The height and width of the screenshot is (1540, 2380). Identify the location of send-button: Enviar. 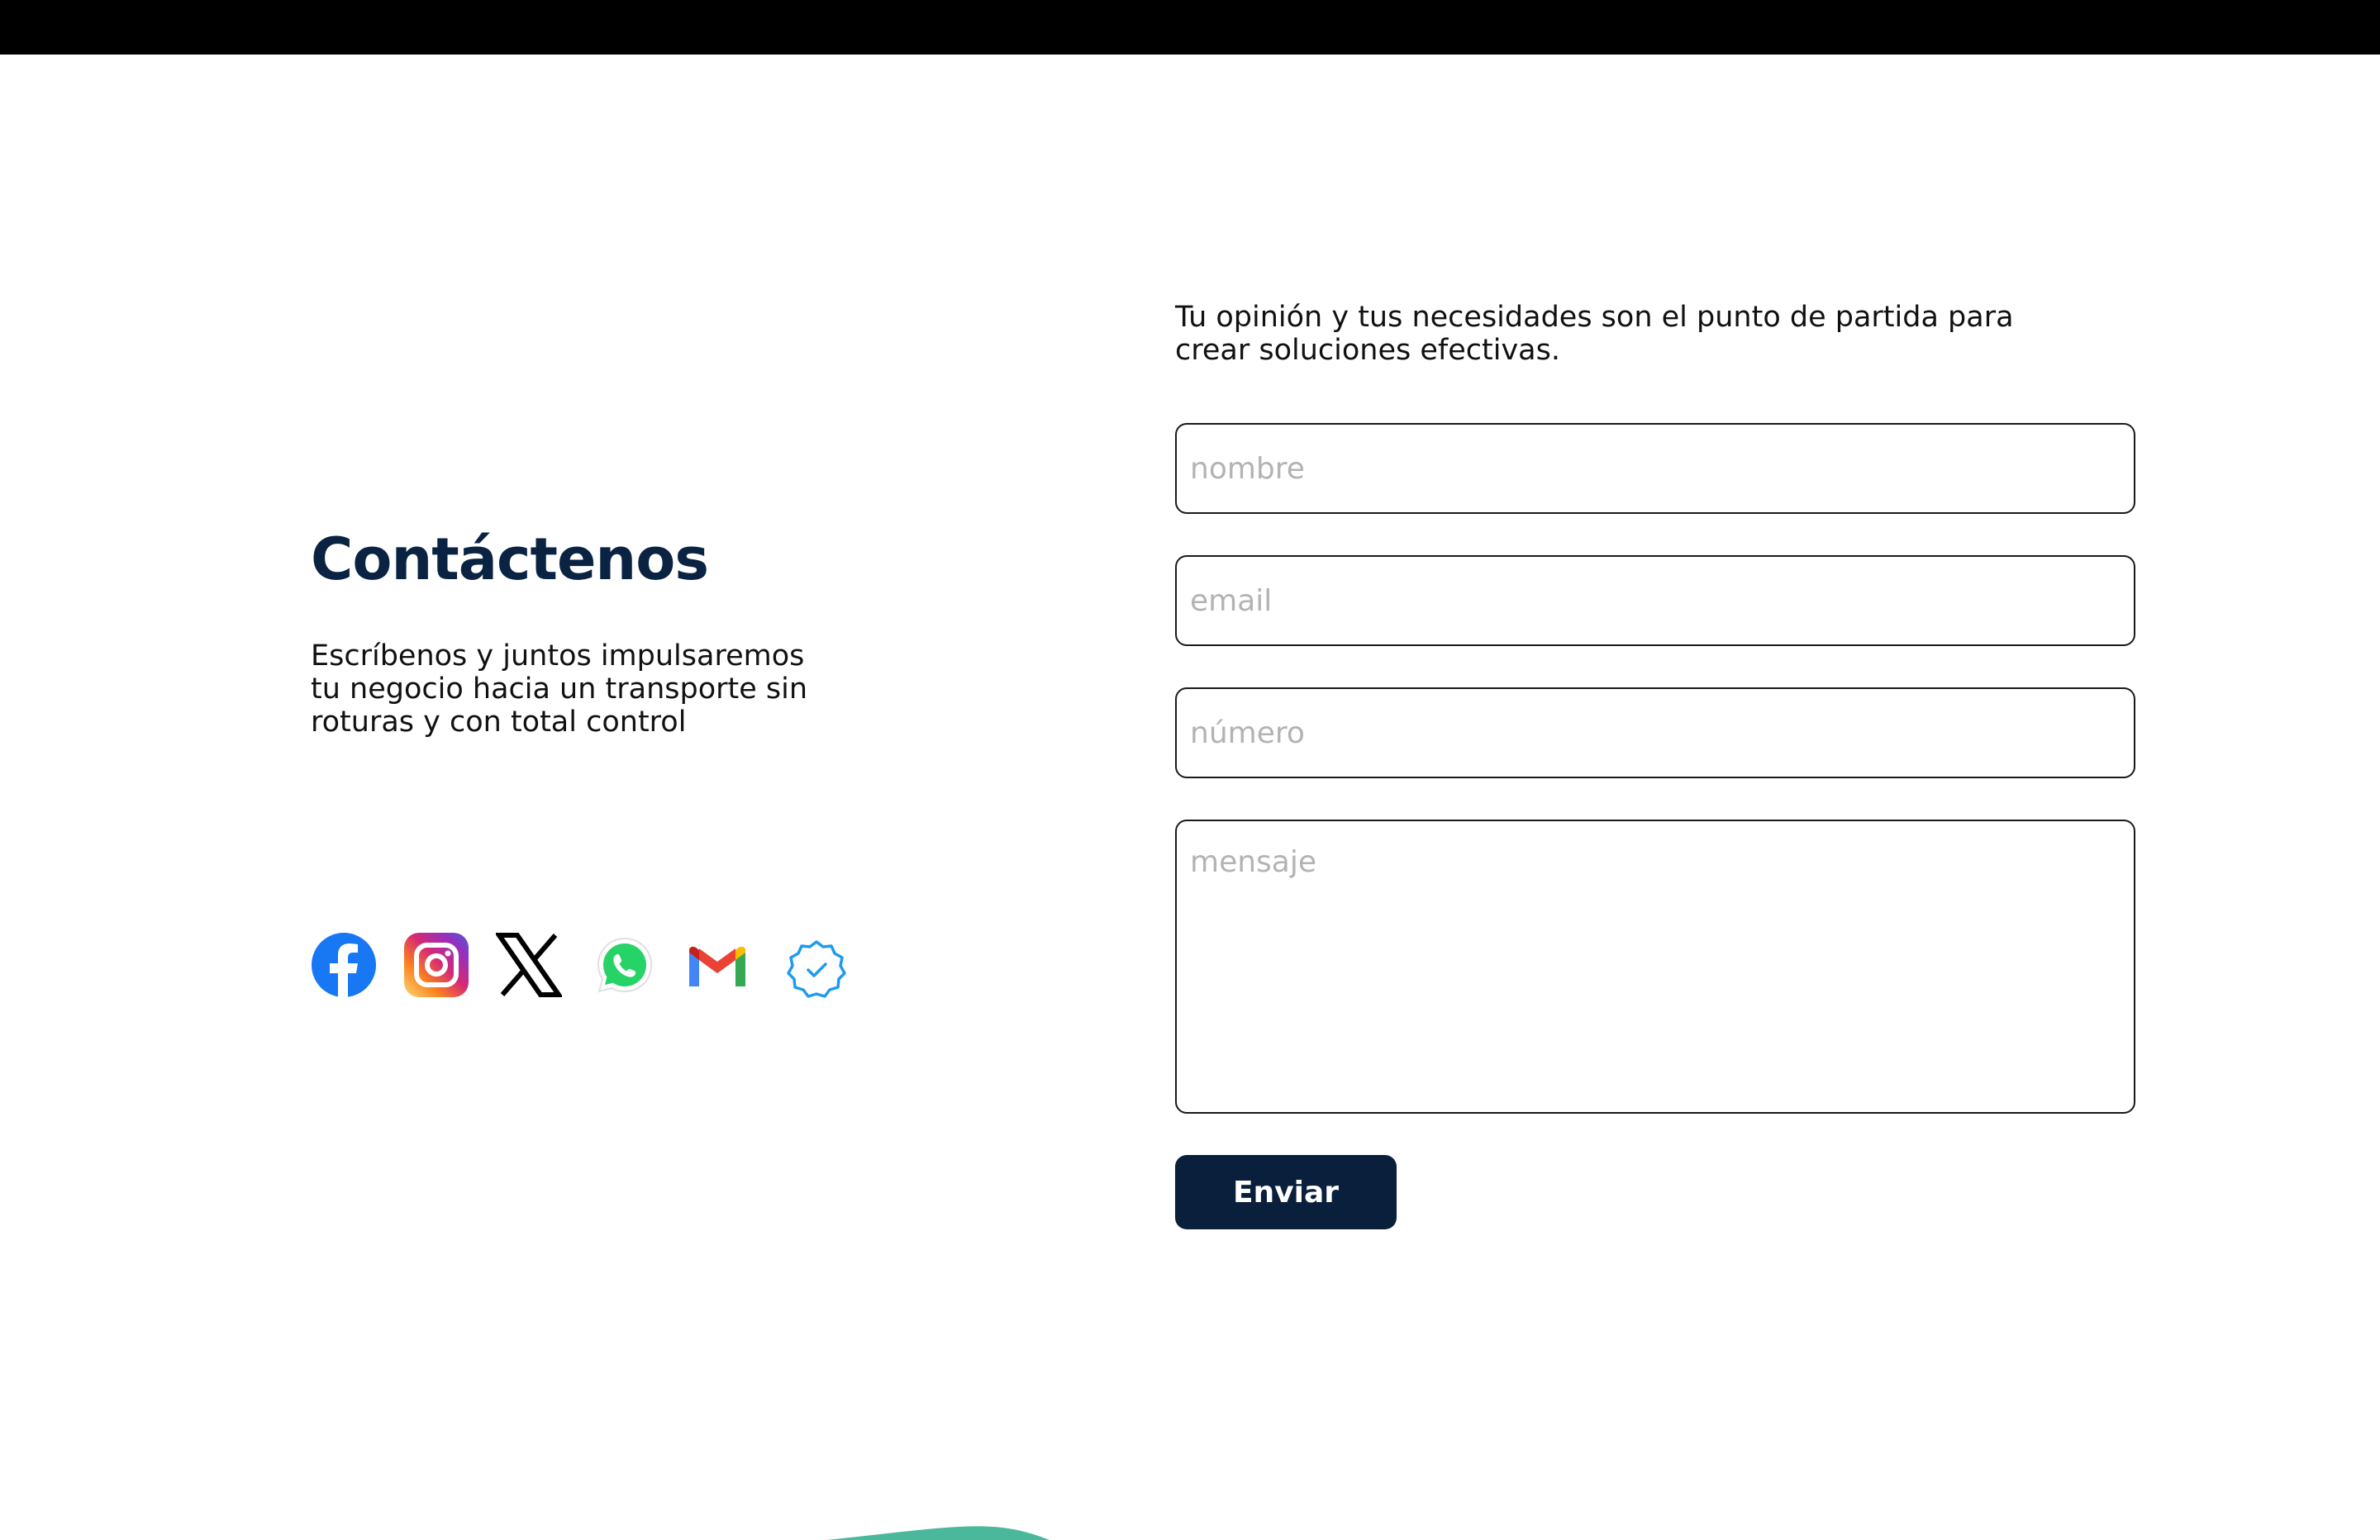
(1286, 1192).